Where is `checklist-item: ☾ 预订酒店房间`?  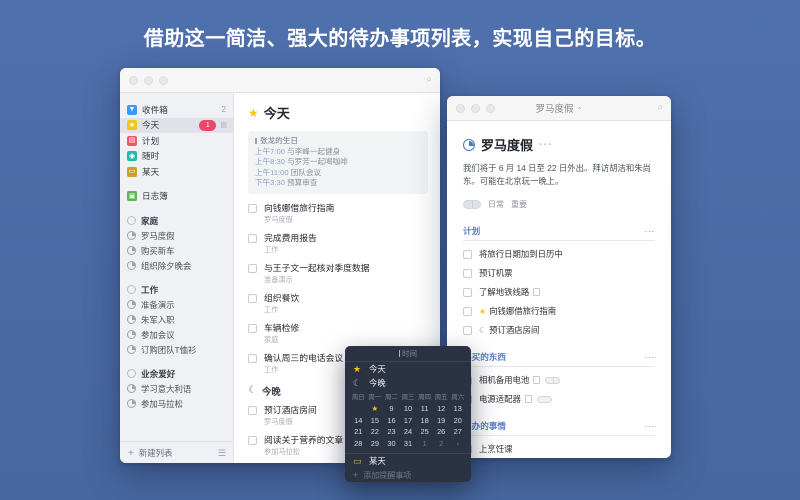 checklist-item: ☾ 预订酒店房间 is located at coordinates (559, 330).